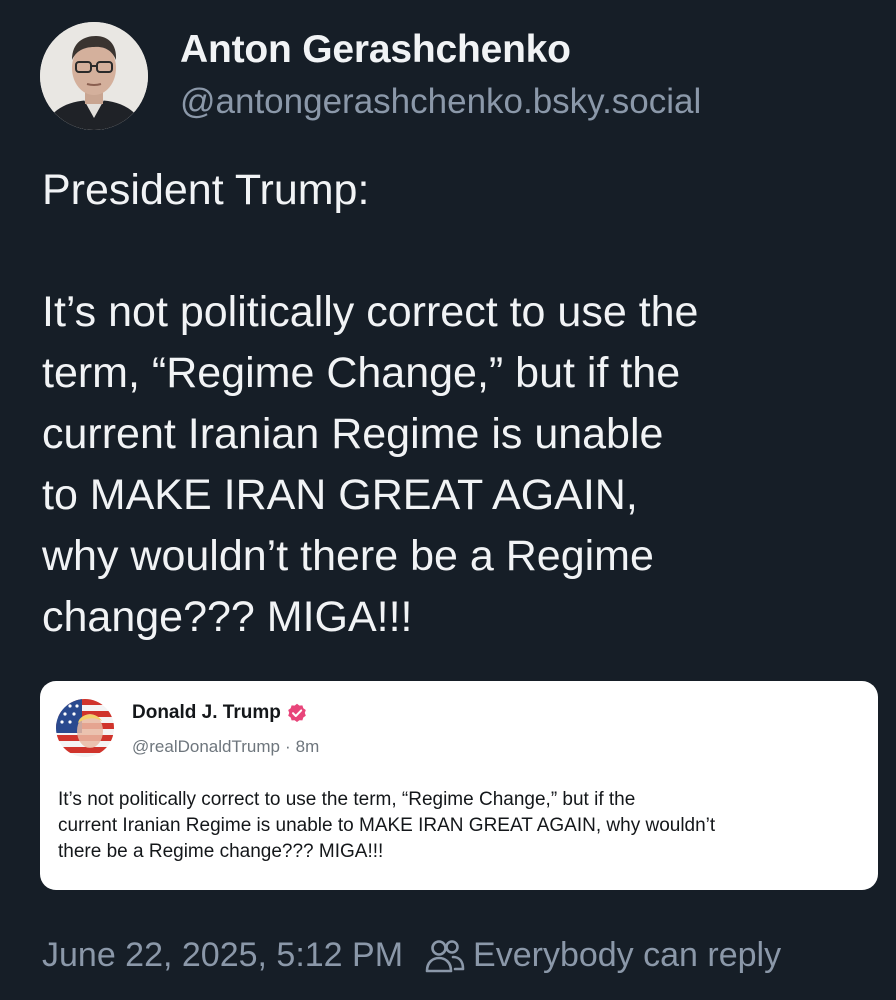 Image resolution: width=896 pixels, height=1000 pixels. I want to click on post-text-line: current Iranian Regime is unable, so click(353, 434).